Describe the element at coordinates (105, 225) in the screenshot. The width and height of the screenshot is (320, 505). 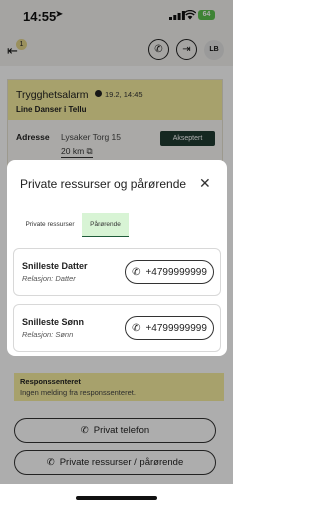
I see `tab-relatives: Pårørende` at that location.